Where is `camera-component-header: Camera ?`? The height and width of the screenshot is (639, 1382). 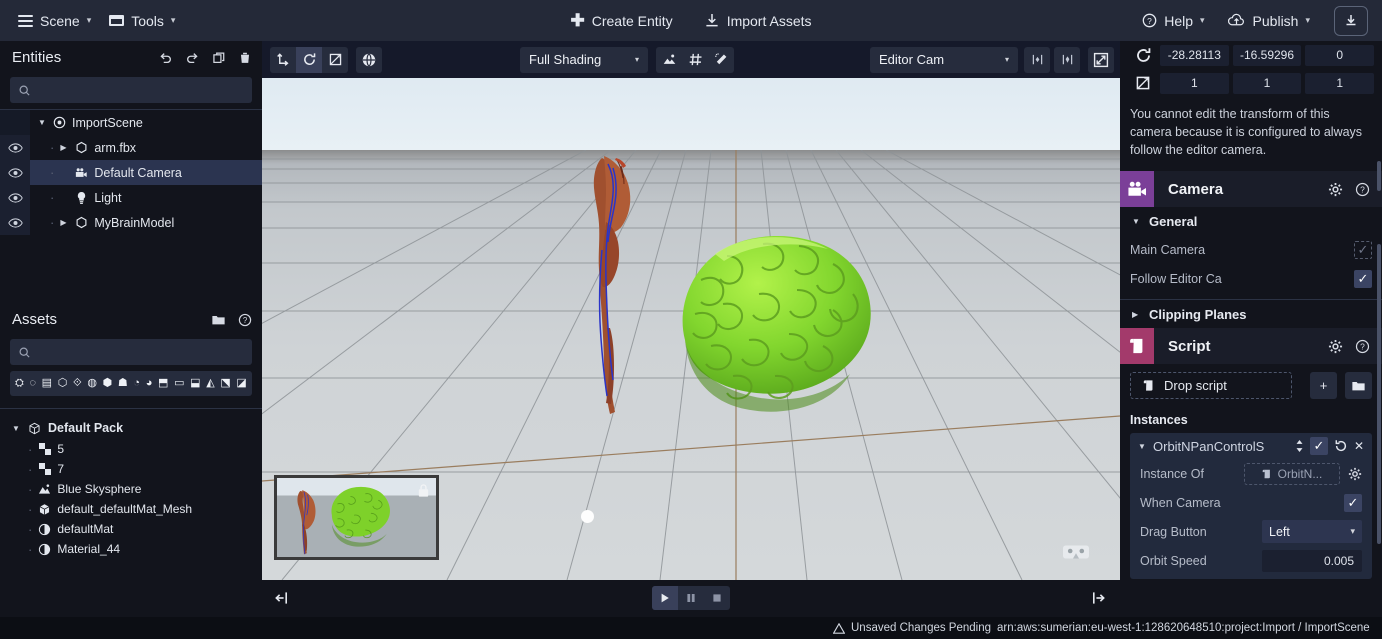
camera-component-header: Camera ? is located at coordinates (1251, 189).